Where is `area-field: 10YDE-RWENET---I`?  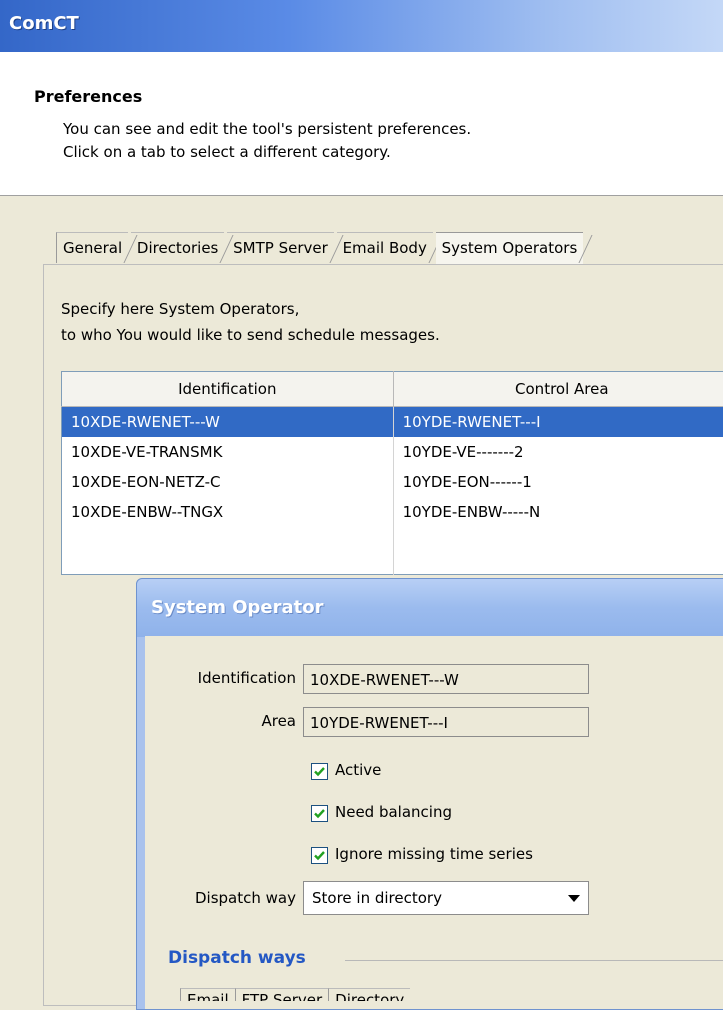
area-field: 10YDE-RWENET---I is located at coordinates (446, 722).